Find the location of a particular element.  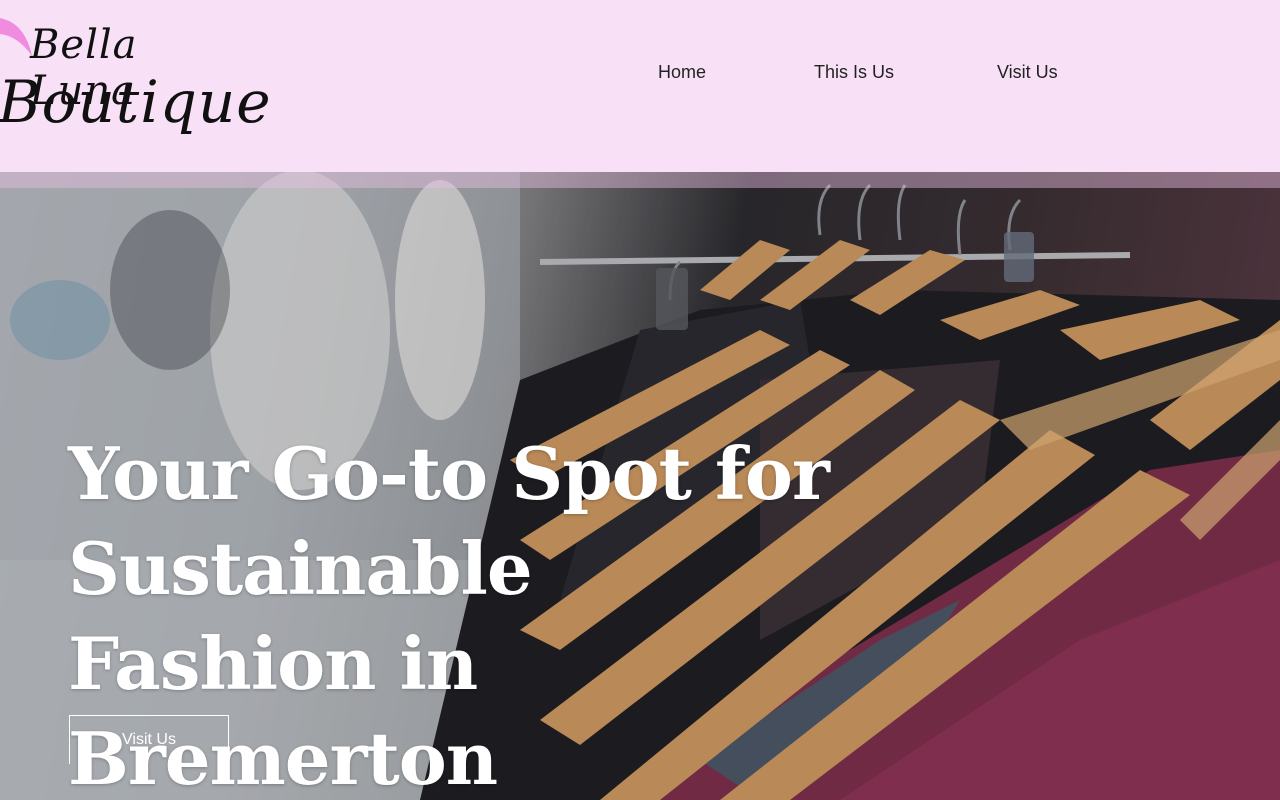

brand-logo: Bella Luna Boutique is located at coordinates (135, 86).